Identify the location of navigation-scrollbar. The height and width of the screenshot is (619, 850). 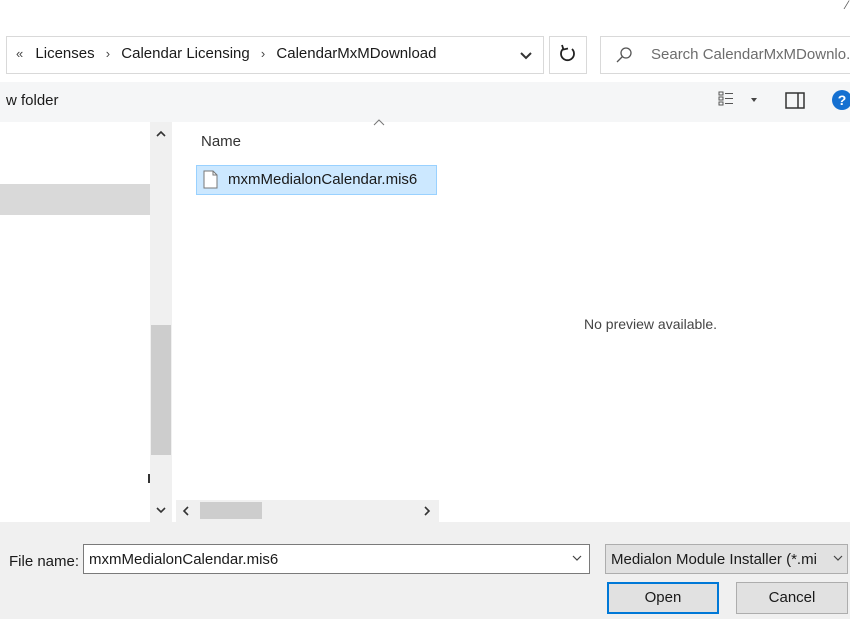
(161, 322).